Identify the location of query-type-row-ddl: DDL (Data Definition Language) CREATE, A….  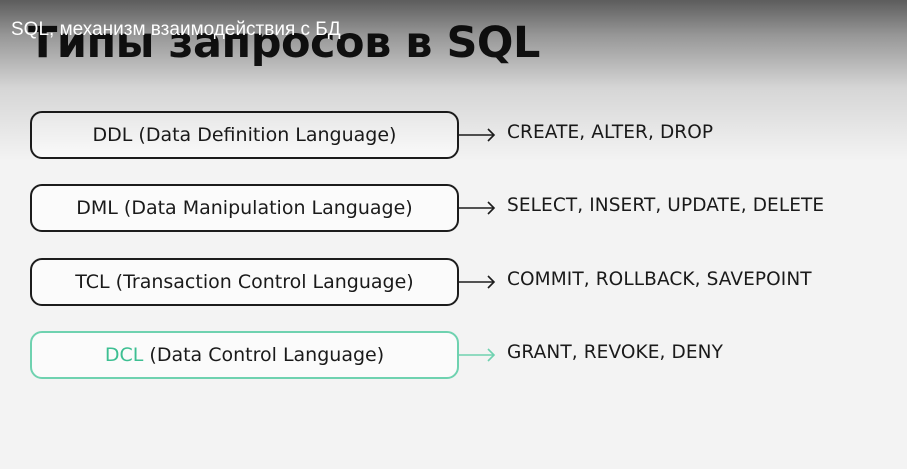
(460, 135).